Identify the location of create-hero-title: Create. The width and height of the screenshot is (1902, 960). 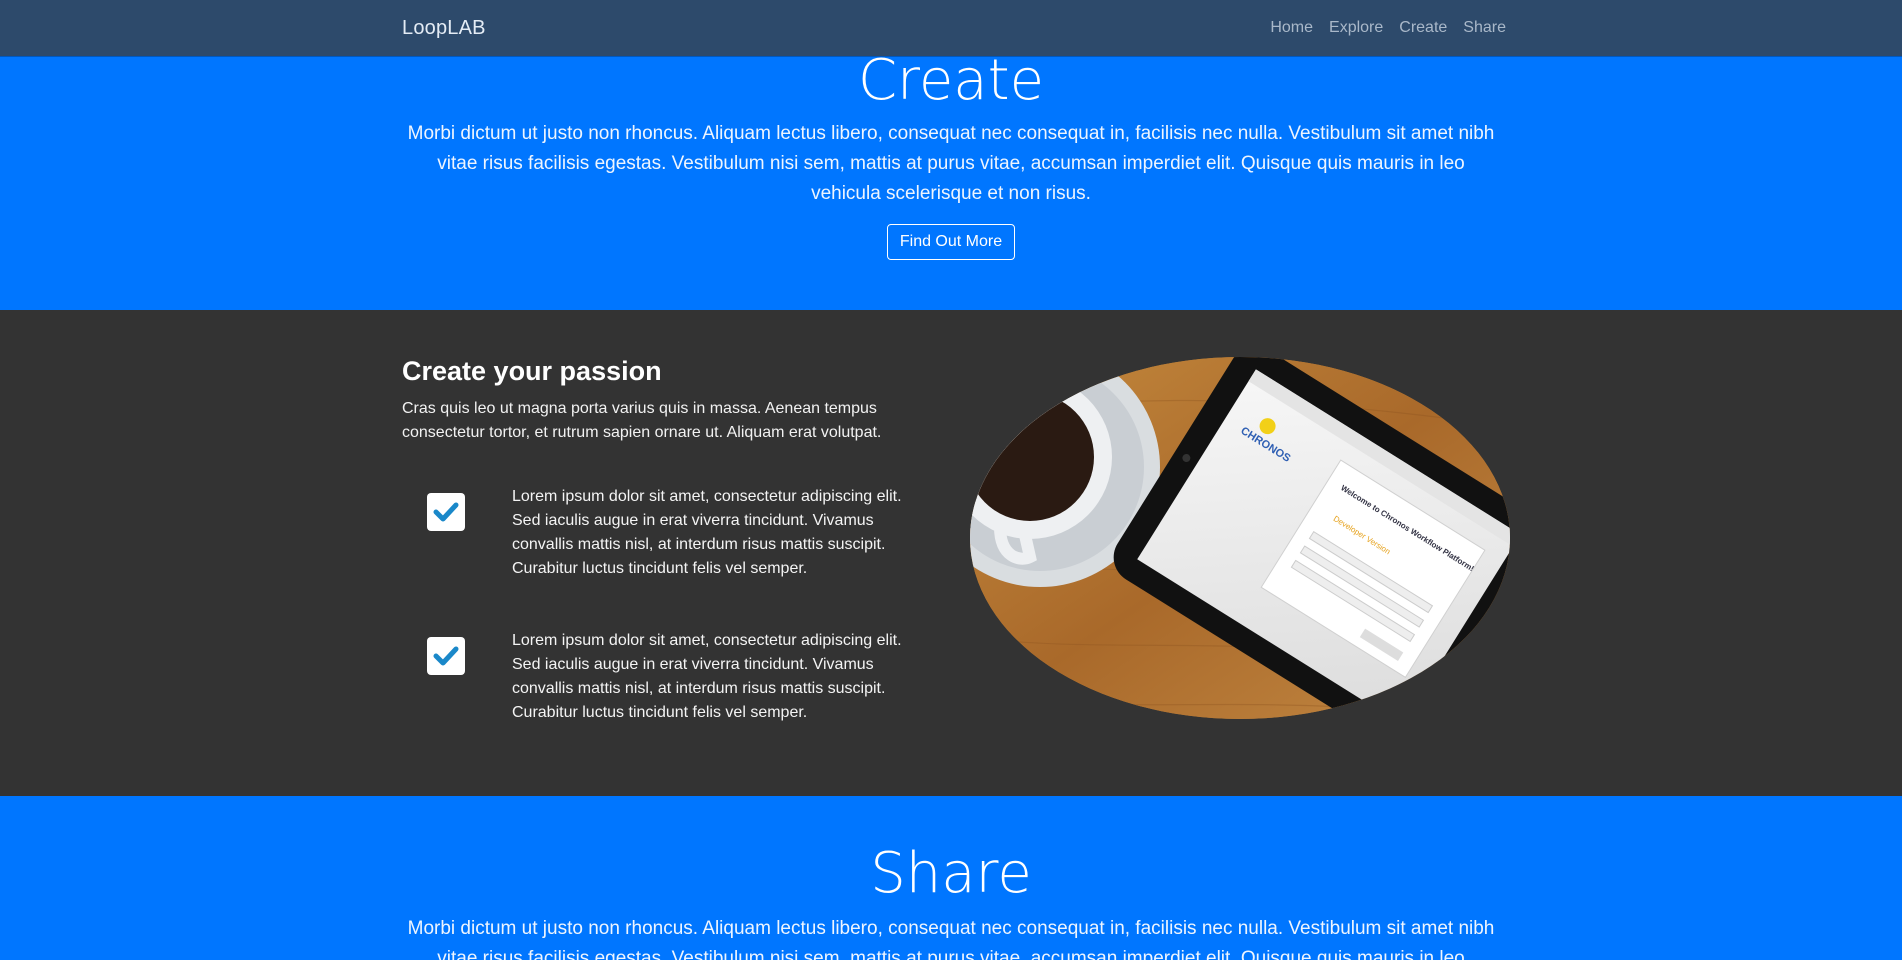
(951, 80).